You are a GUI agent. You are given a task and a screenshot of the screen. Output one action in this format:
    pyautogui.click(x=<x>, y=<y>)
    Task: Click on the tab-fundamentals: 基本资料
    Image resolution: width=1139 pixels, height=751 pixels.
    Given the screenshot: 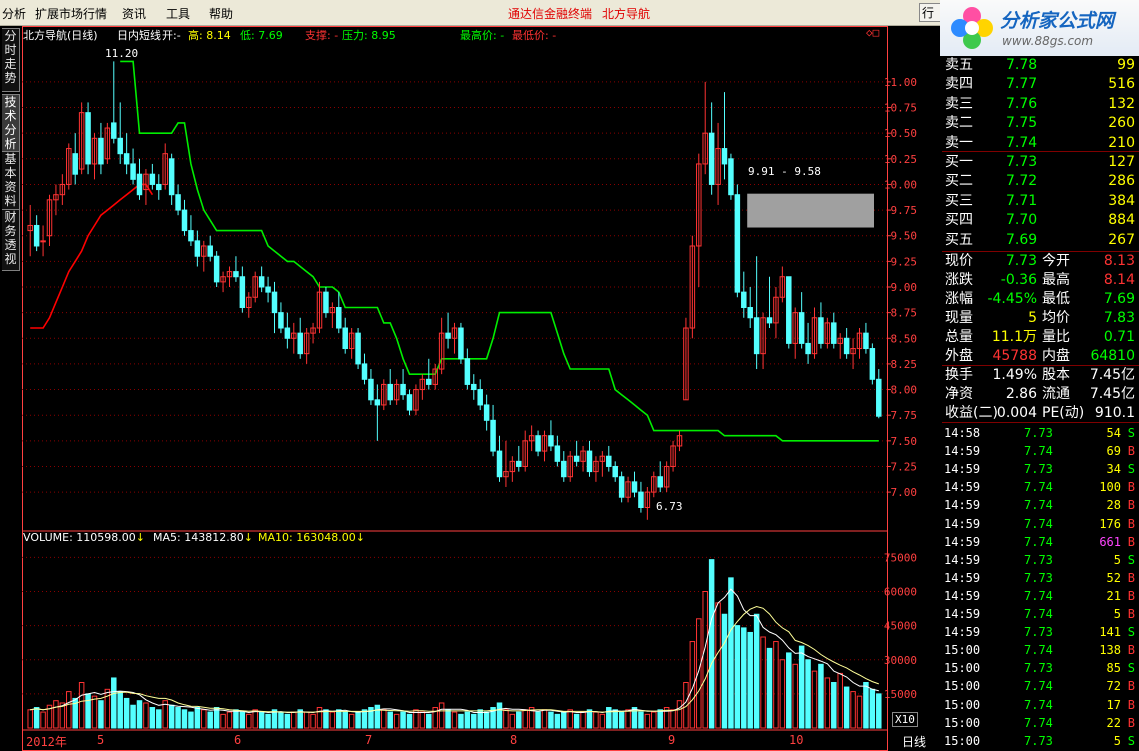 What is the action you would take?
    pyautogui.click(x=11, y=181)
    